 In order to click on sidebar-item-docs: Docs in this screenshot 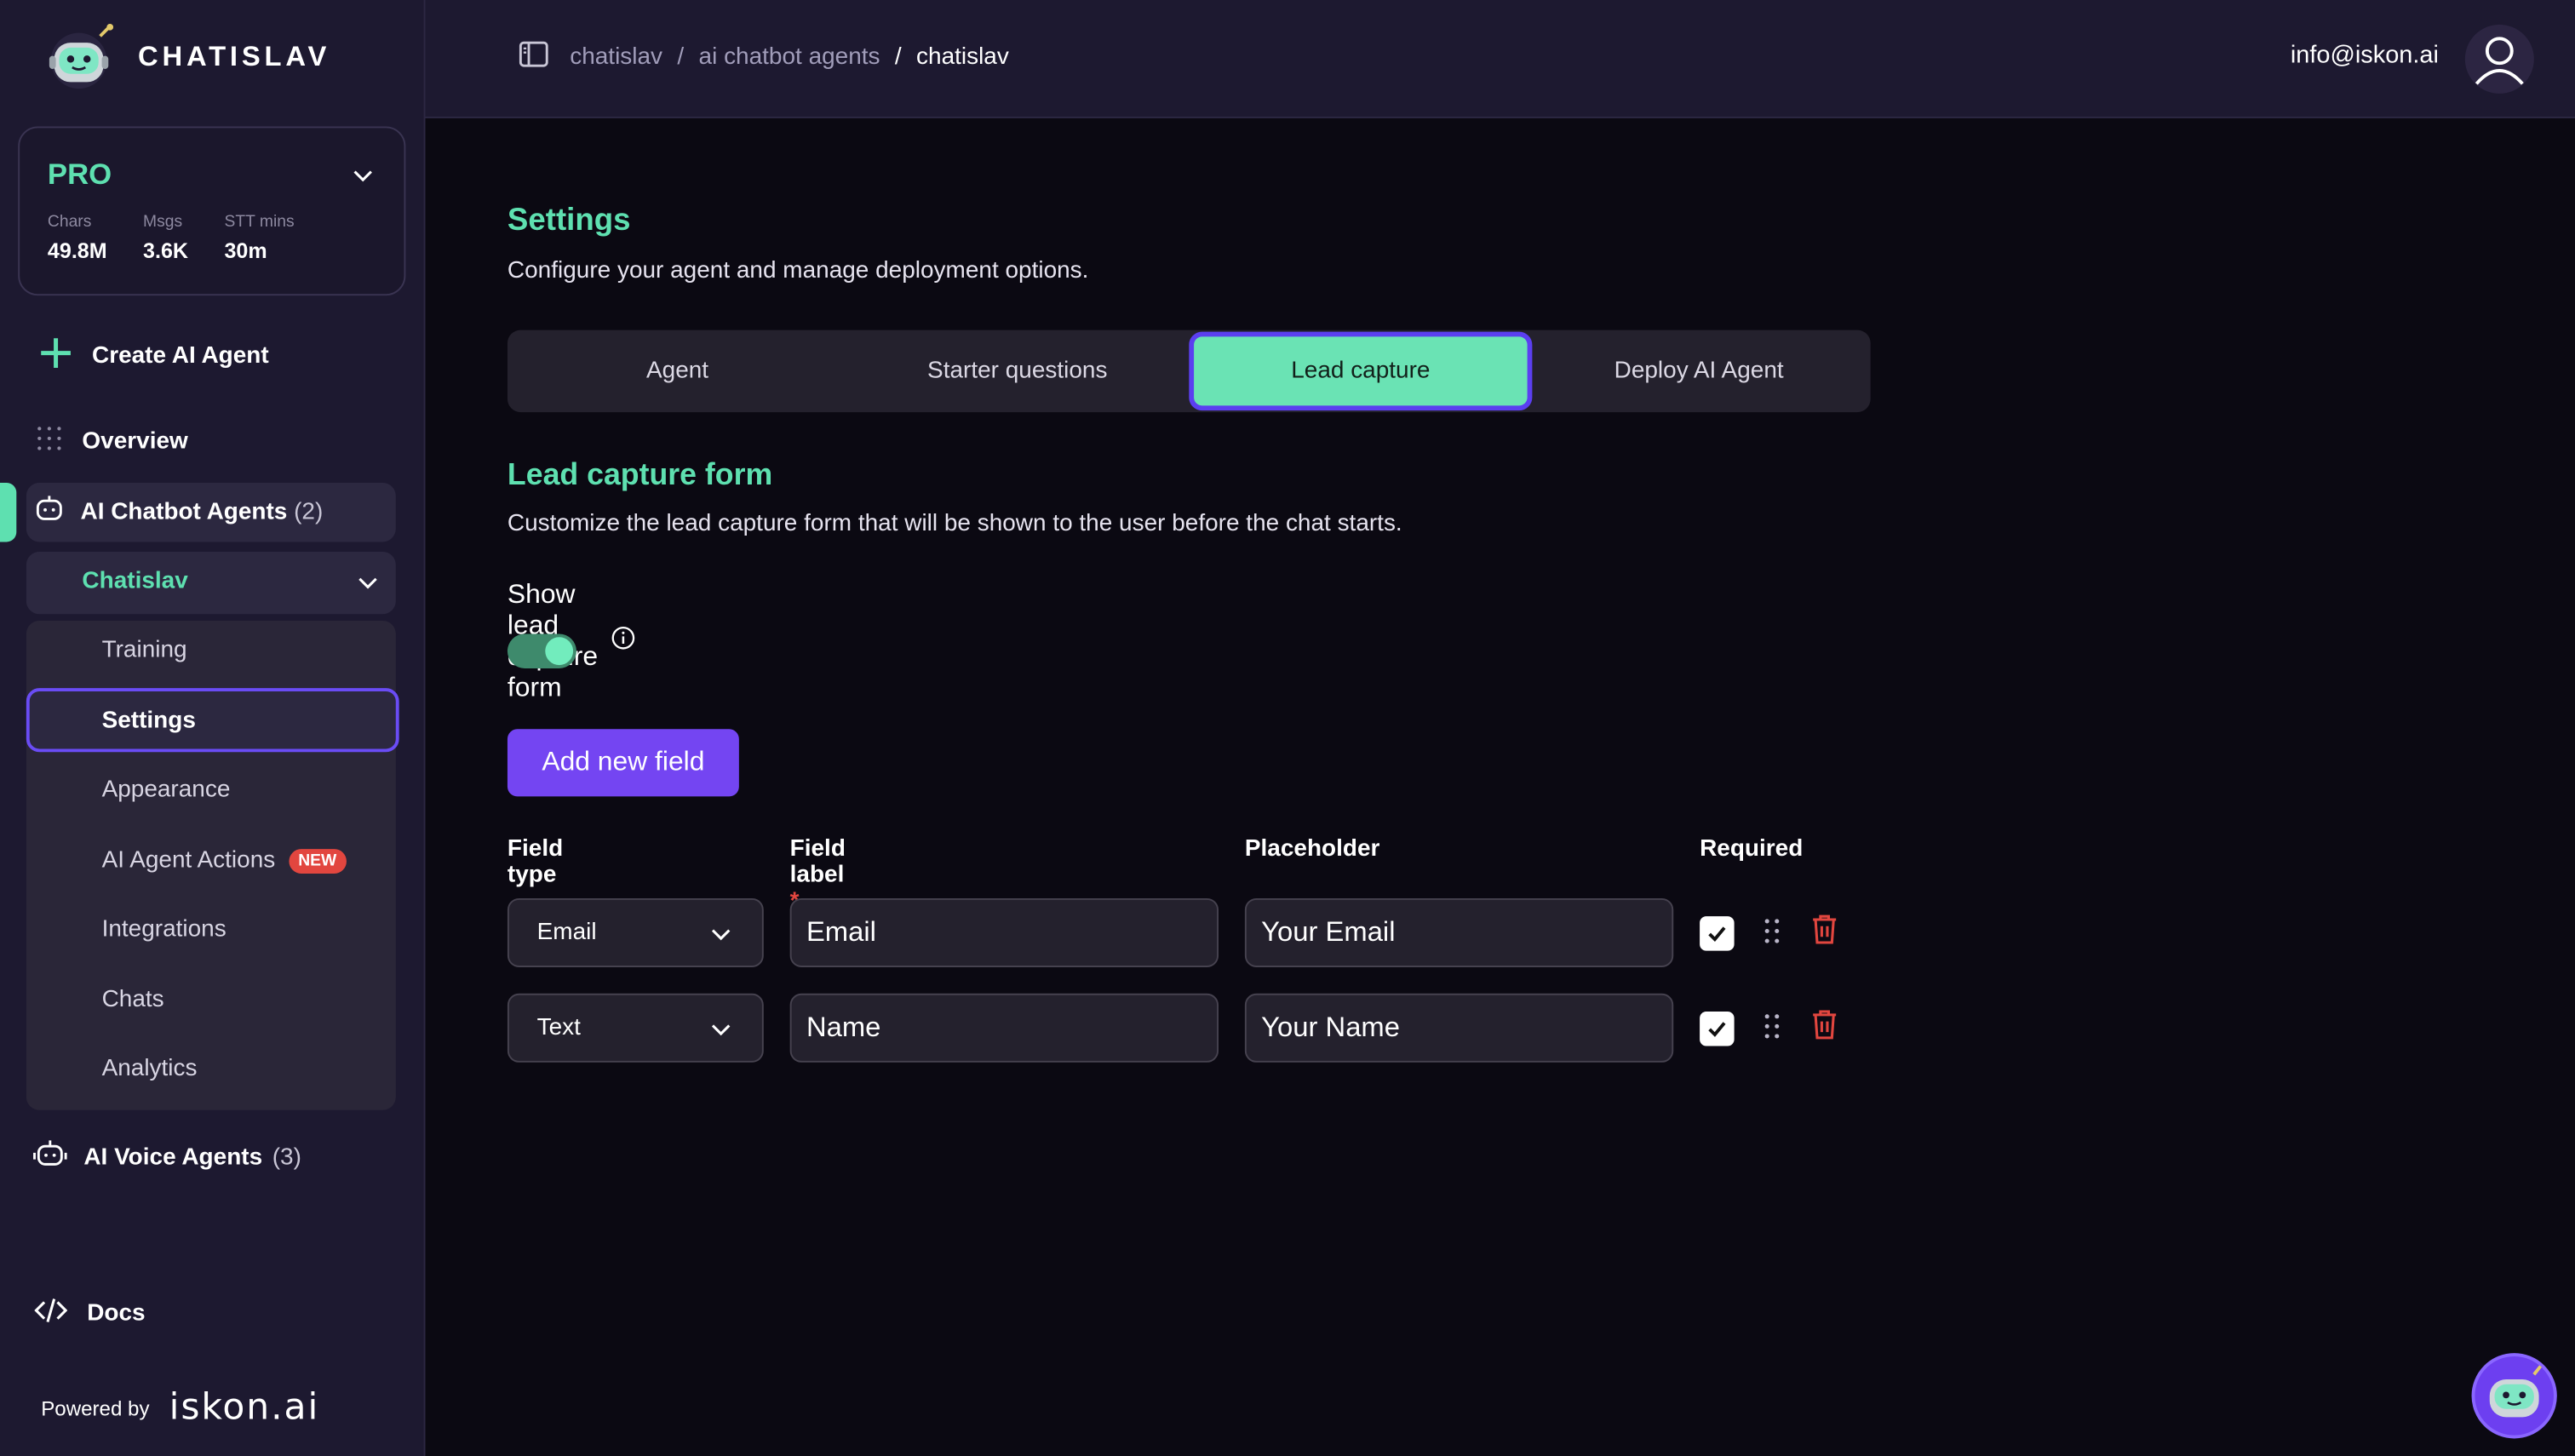, I will do `click(90, 1314)`.